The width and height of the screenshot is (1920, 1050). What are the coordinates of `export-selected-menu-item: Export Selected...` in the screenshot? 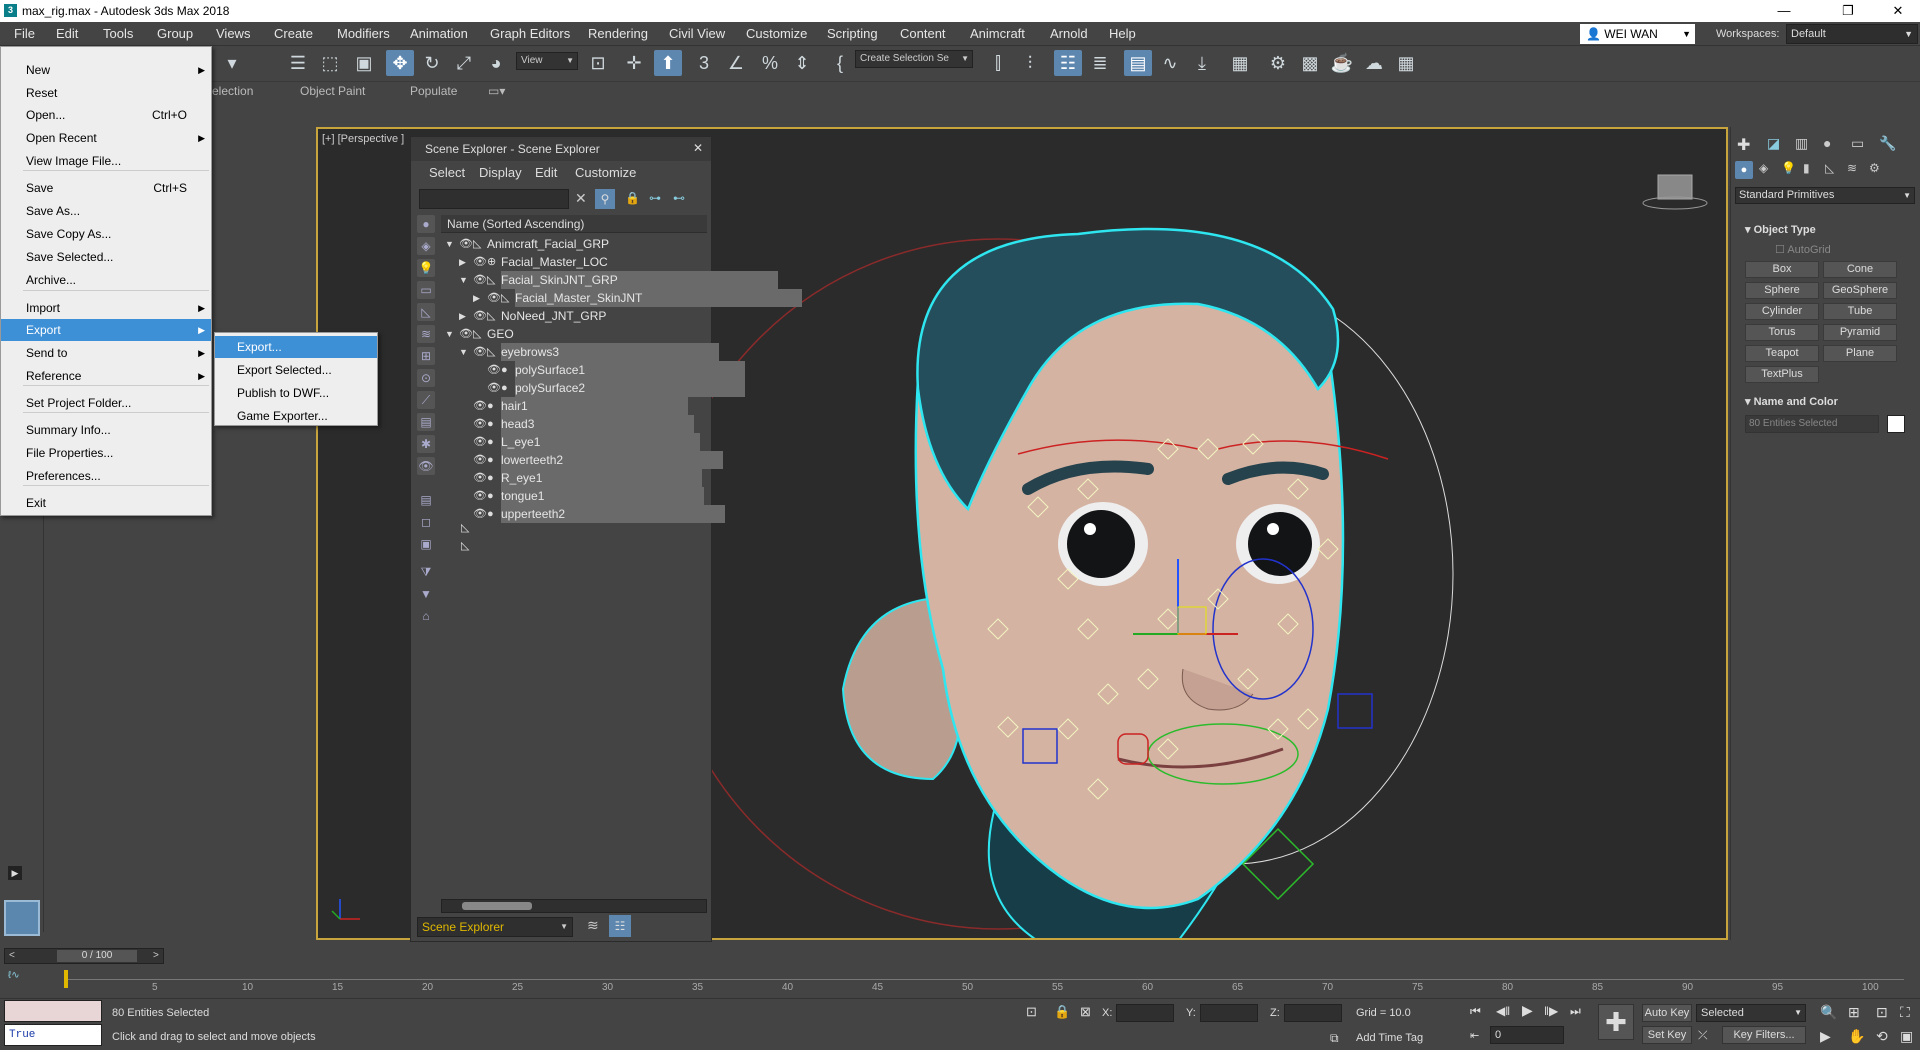 It's located at (296, 370).